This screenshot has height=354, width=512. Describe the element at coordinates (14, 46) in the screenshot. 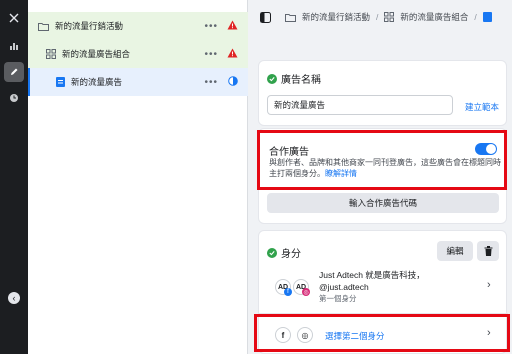

I see `chart-icon` at that location.